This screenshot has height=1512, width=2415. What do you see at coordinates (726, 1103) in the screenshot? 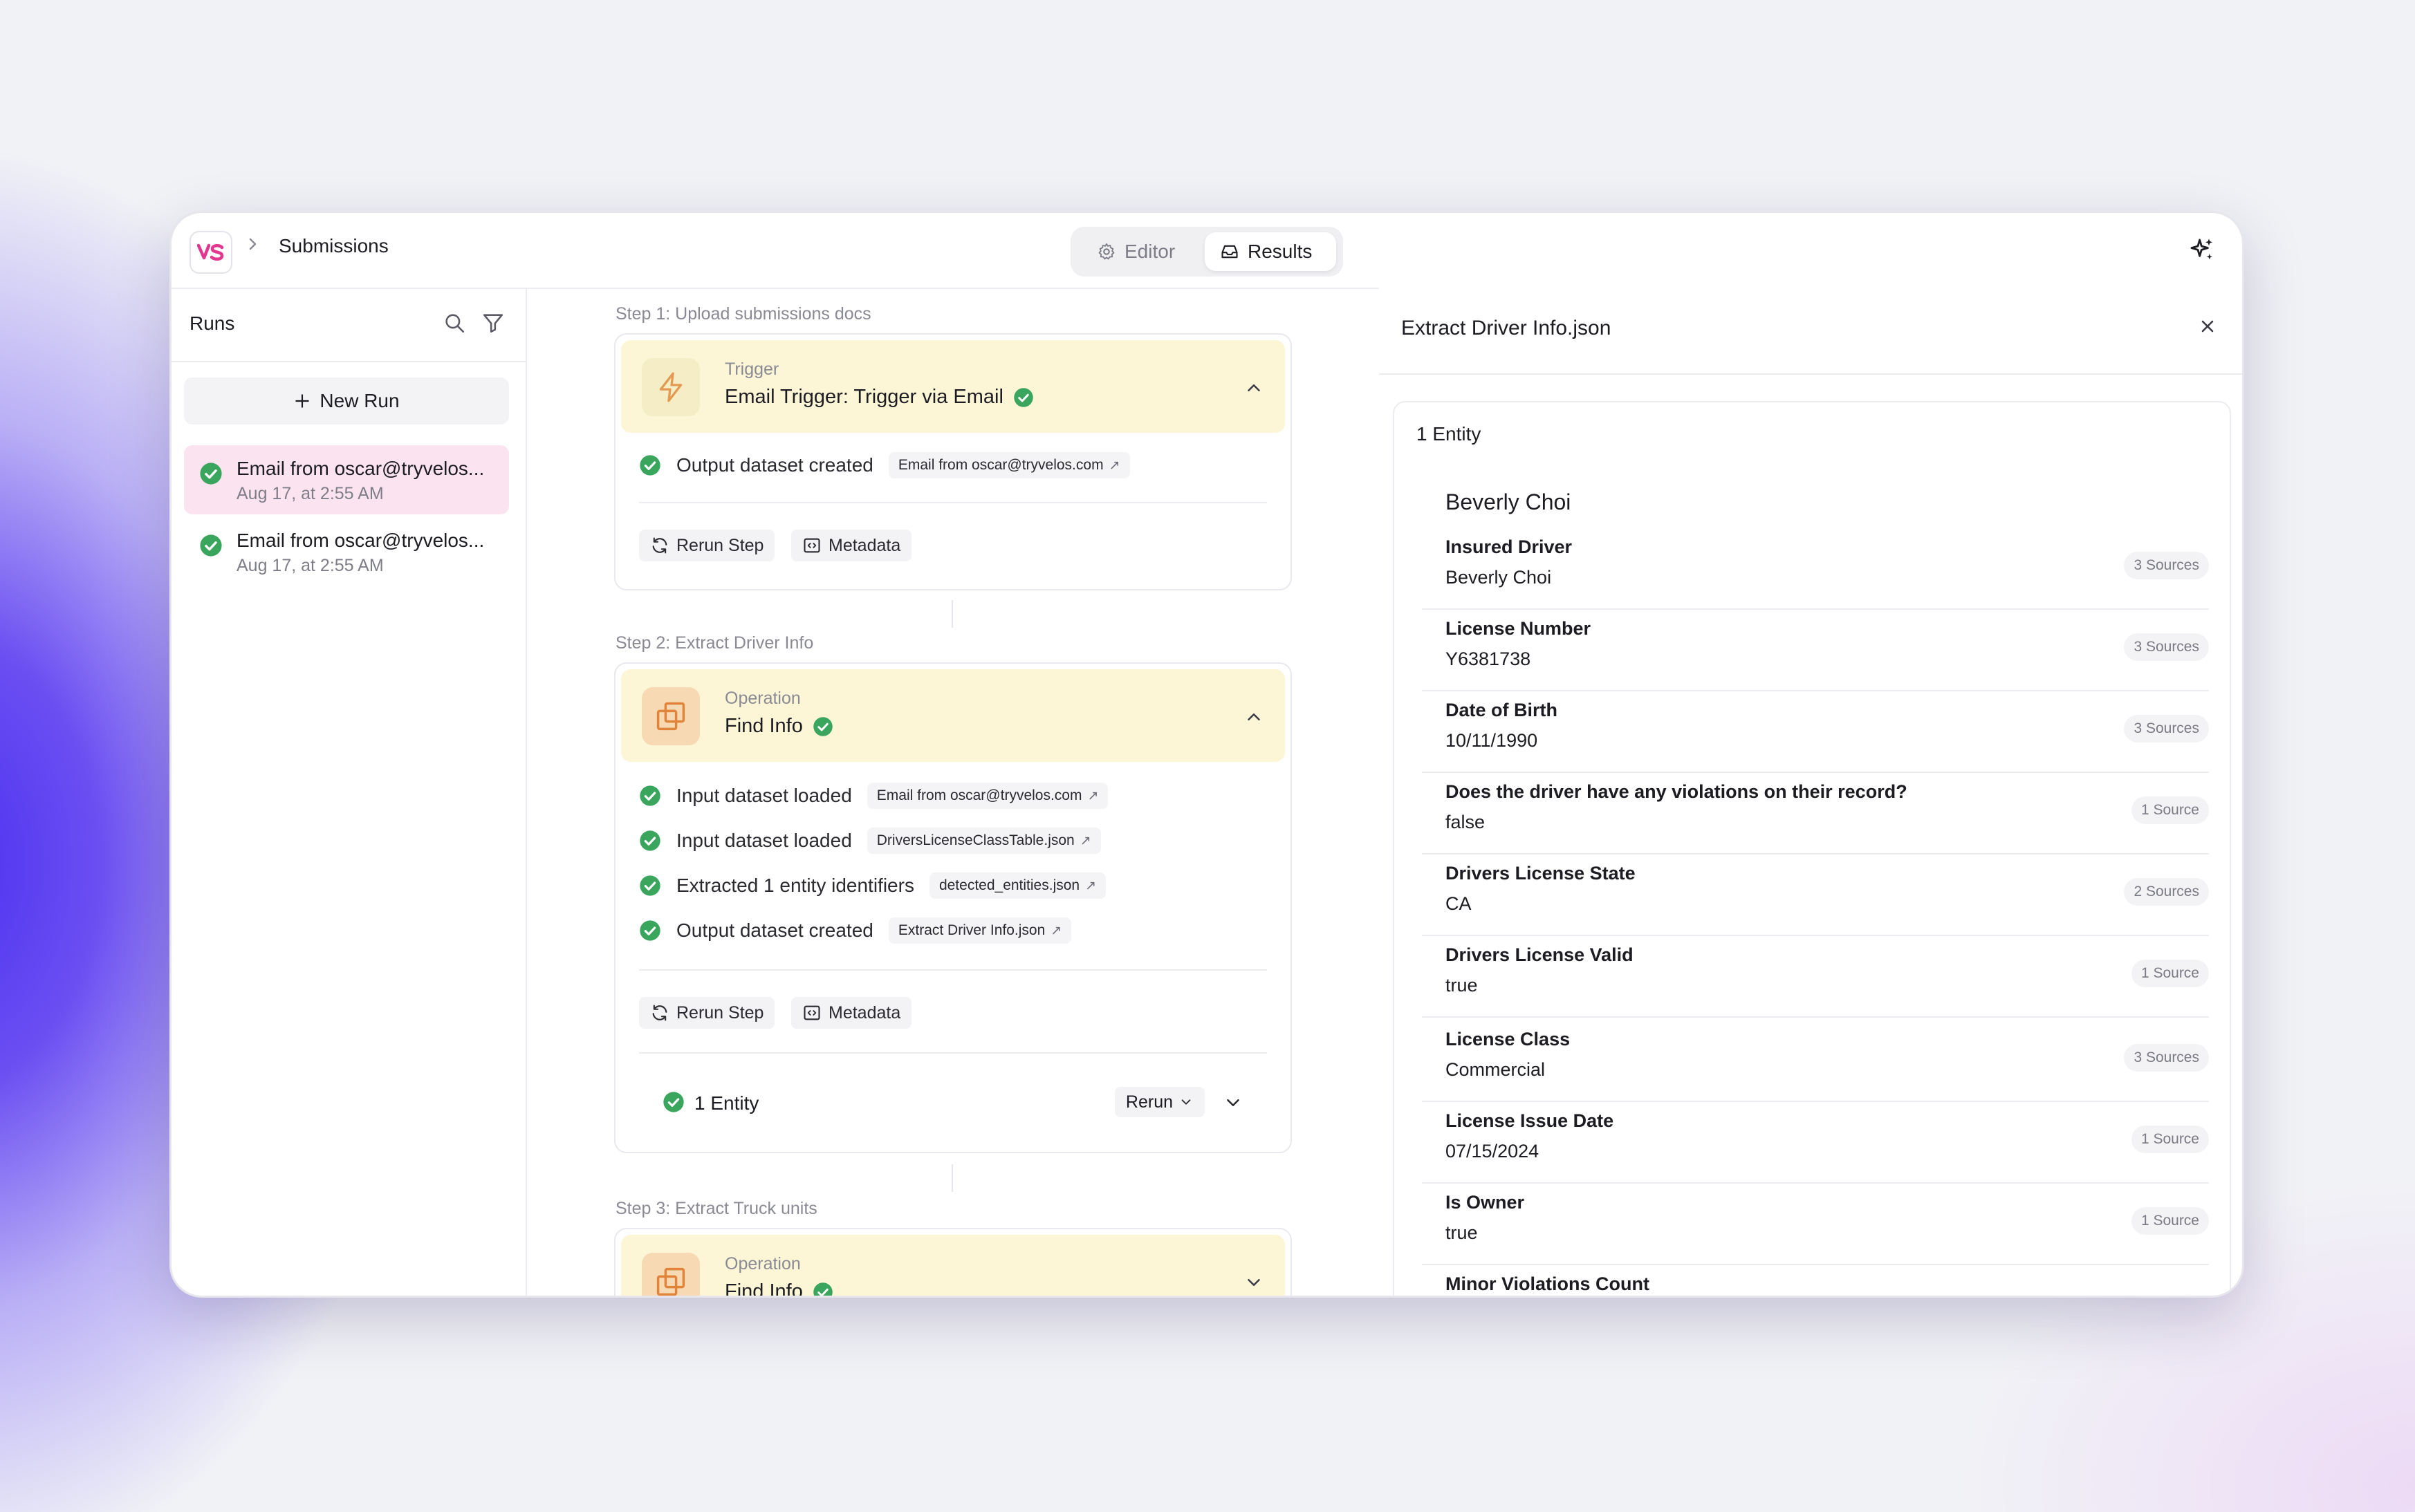
I see `entity-label: 1 Entity` at bounding box center [726, 1103].